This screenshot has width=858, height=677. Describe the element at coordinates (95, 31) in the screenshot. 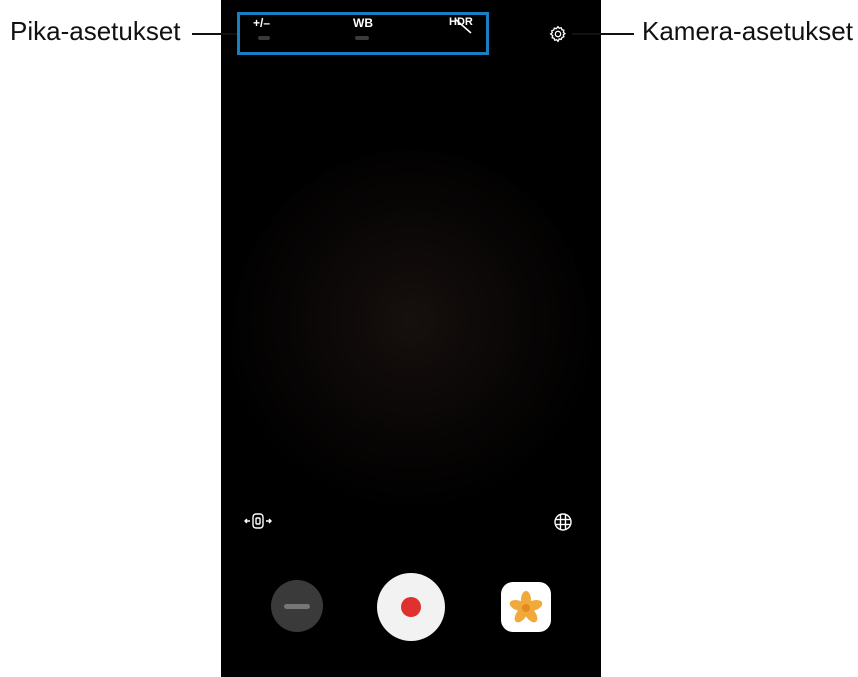

I see `quick-settings-annotation: Pika-asetukset` at that location.